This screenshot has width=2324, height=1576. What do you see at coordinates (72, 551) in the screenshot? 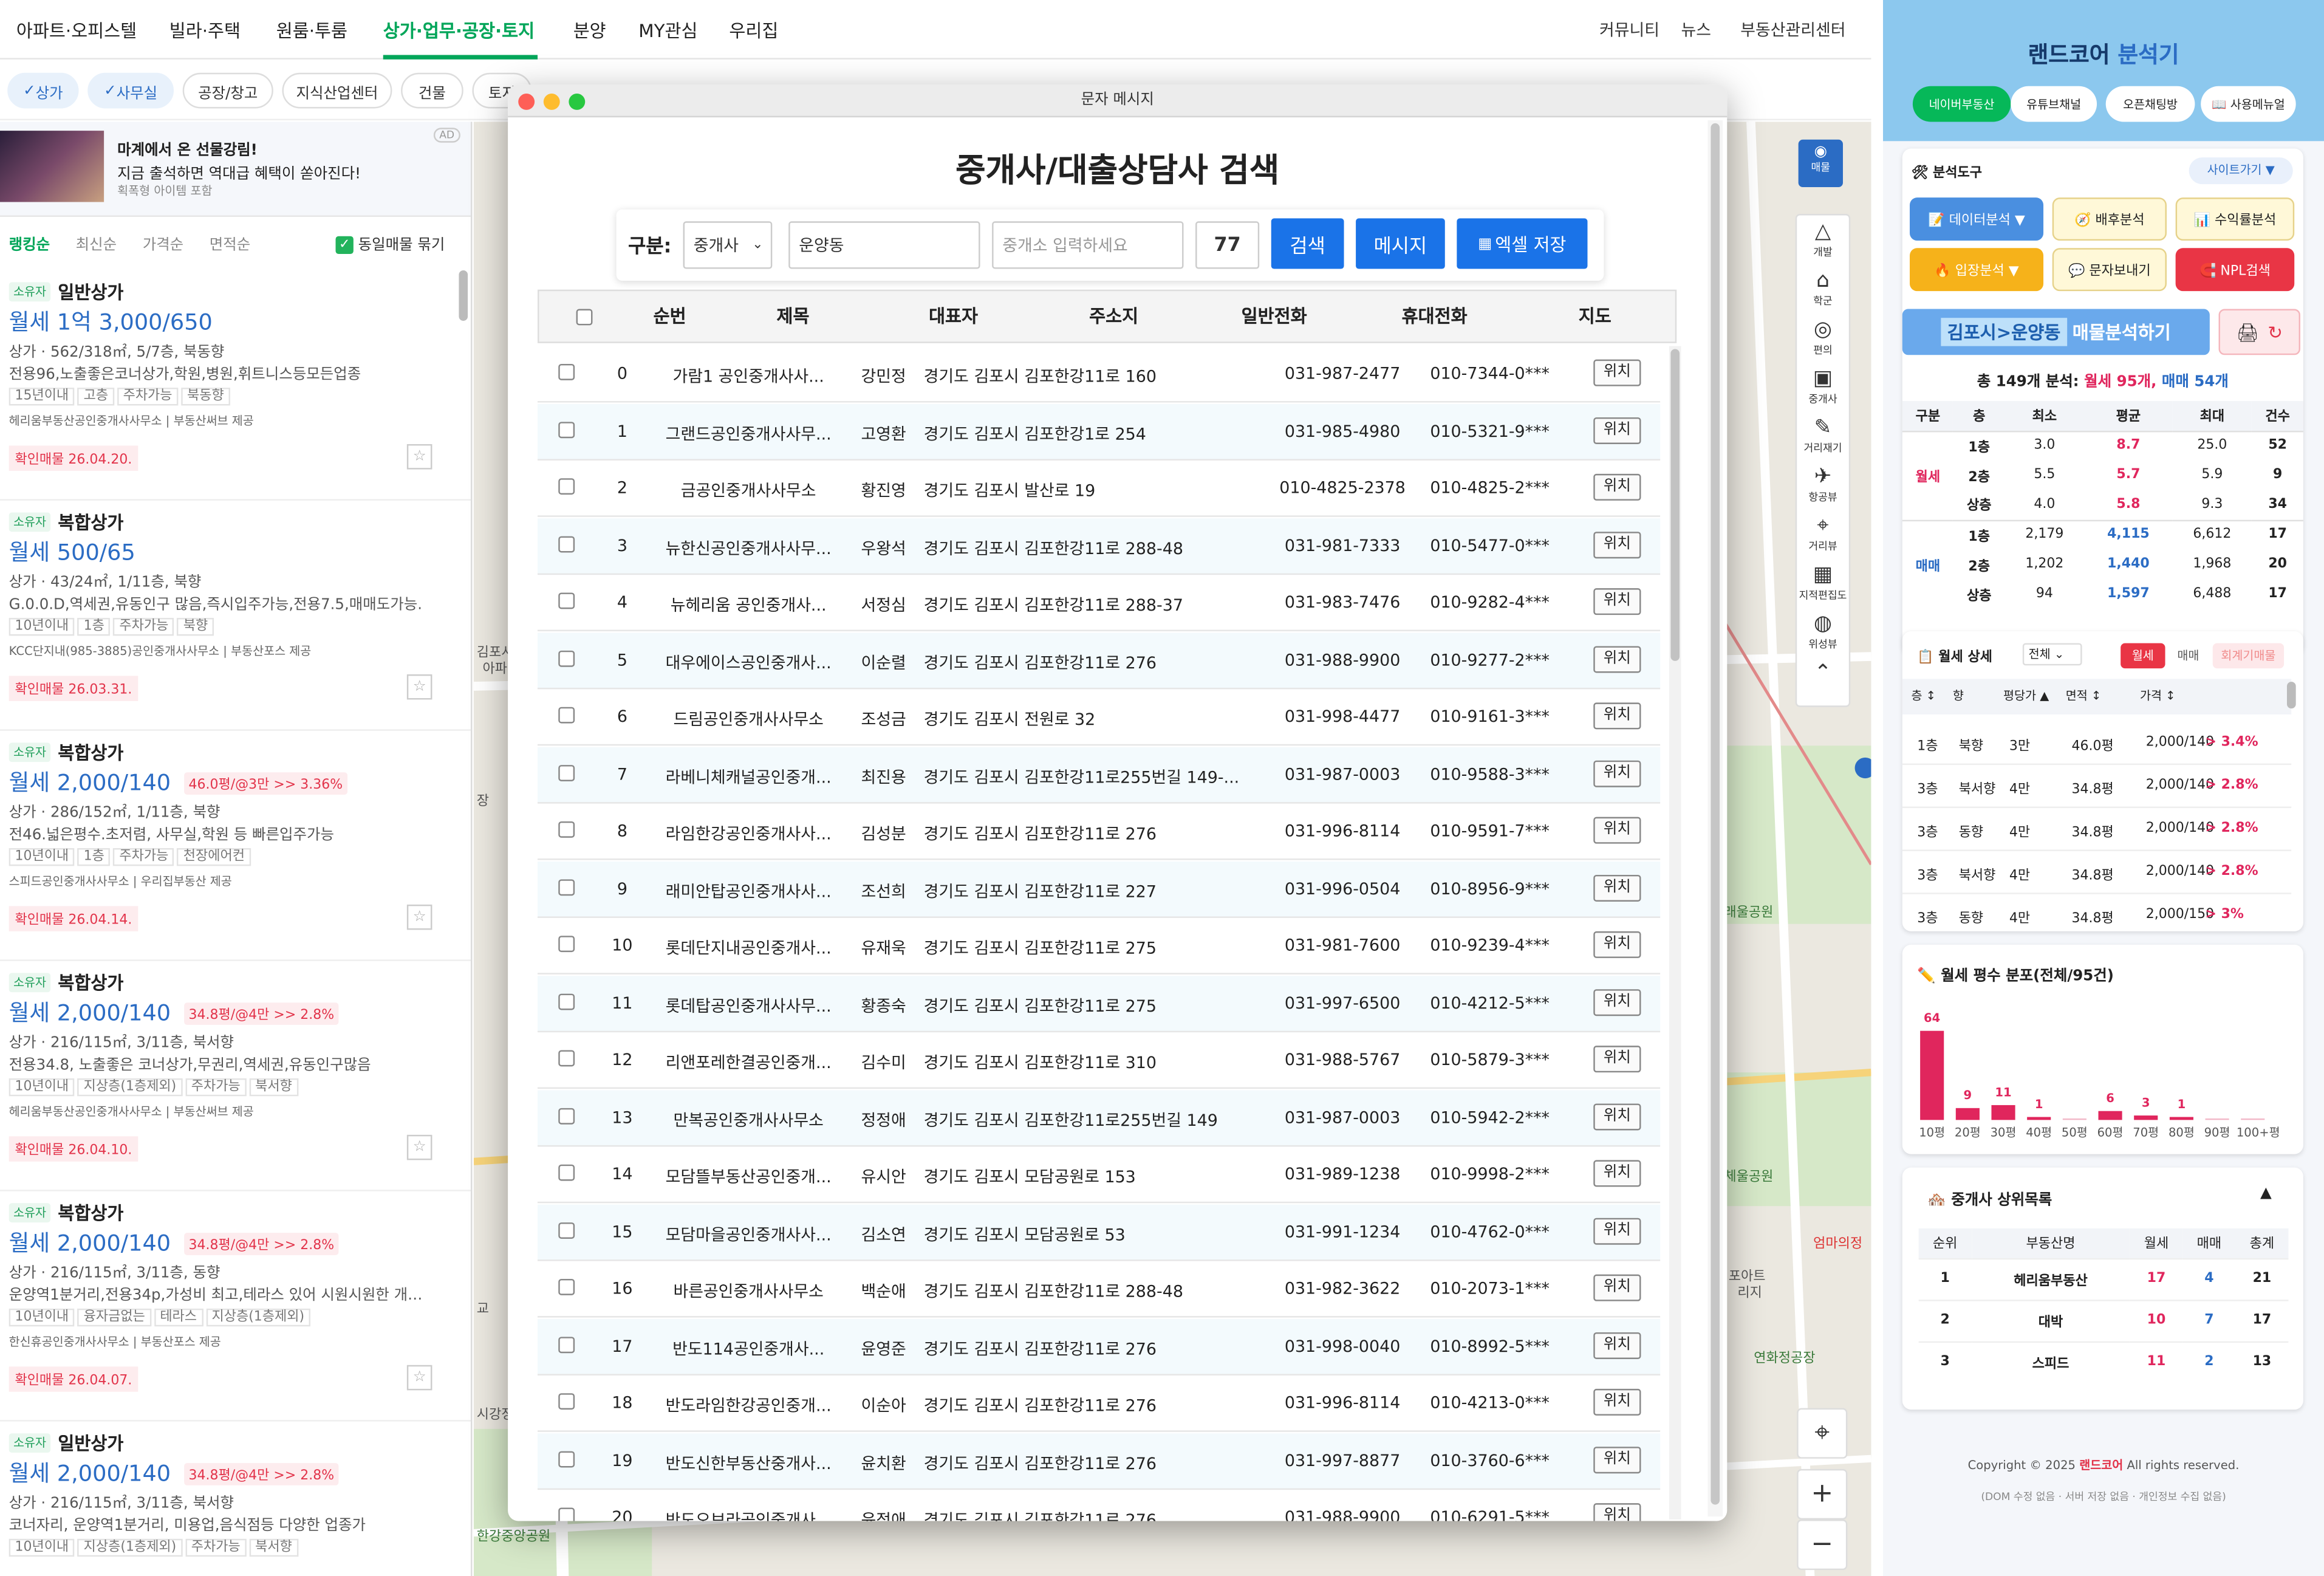
I see `listing-price: 월세 500/65` at bounding box center [72, 551].